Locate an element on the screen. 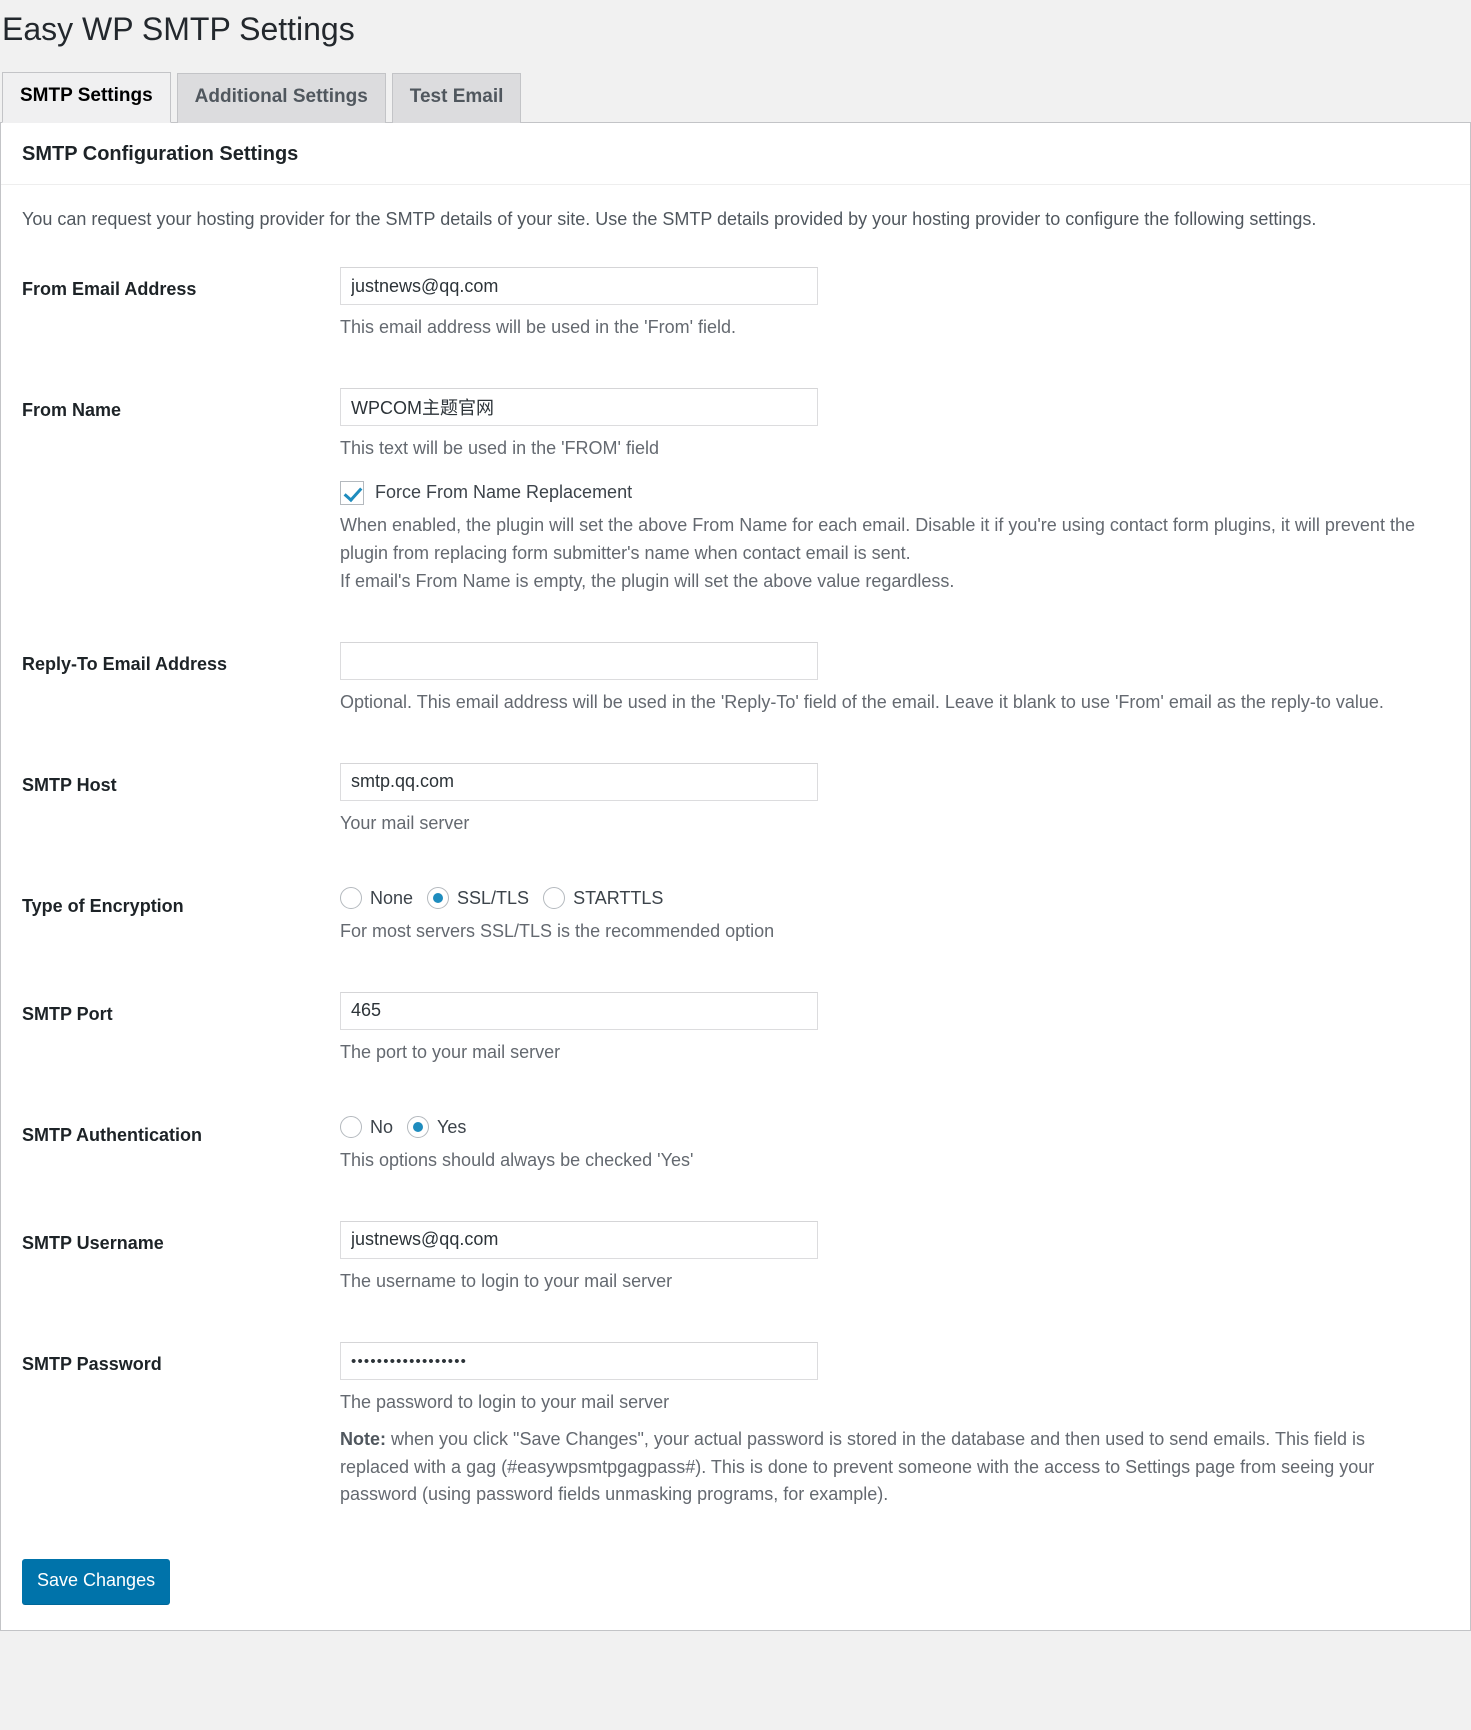 This screenshot has width=1471, height=1730. label-from-name: From Name is located at coordinates (72, 410).